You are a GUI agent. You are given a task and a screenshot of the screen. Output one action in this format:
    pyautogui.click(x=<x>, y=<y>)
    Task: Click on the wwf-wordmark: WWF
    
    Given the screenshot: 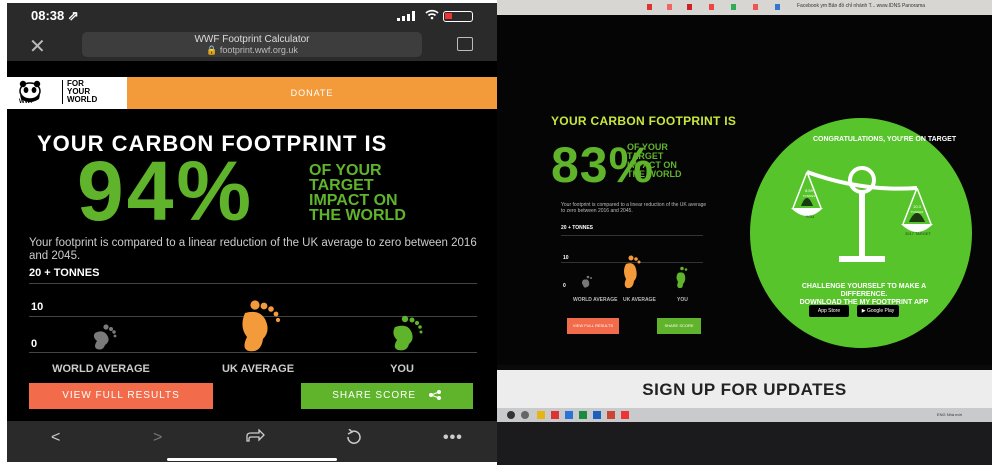 What is the action you would take?
    pyautogui.click(x=26, y=102)
    